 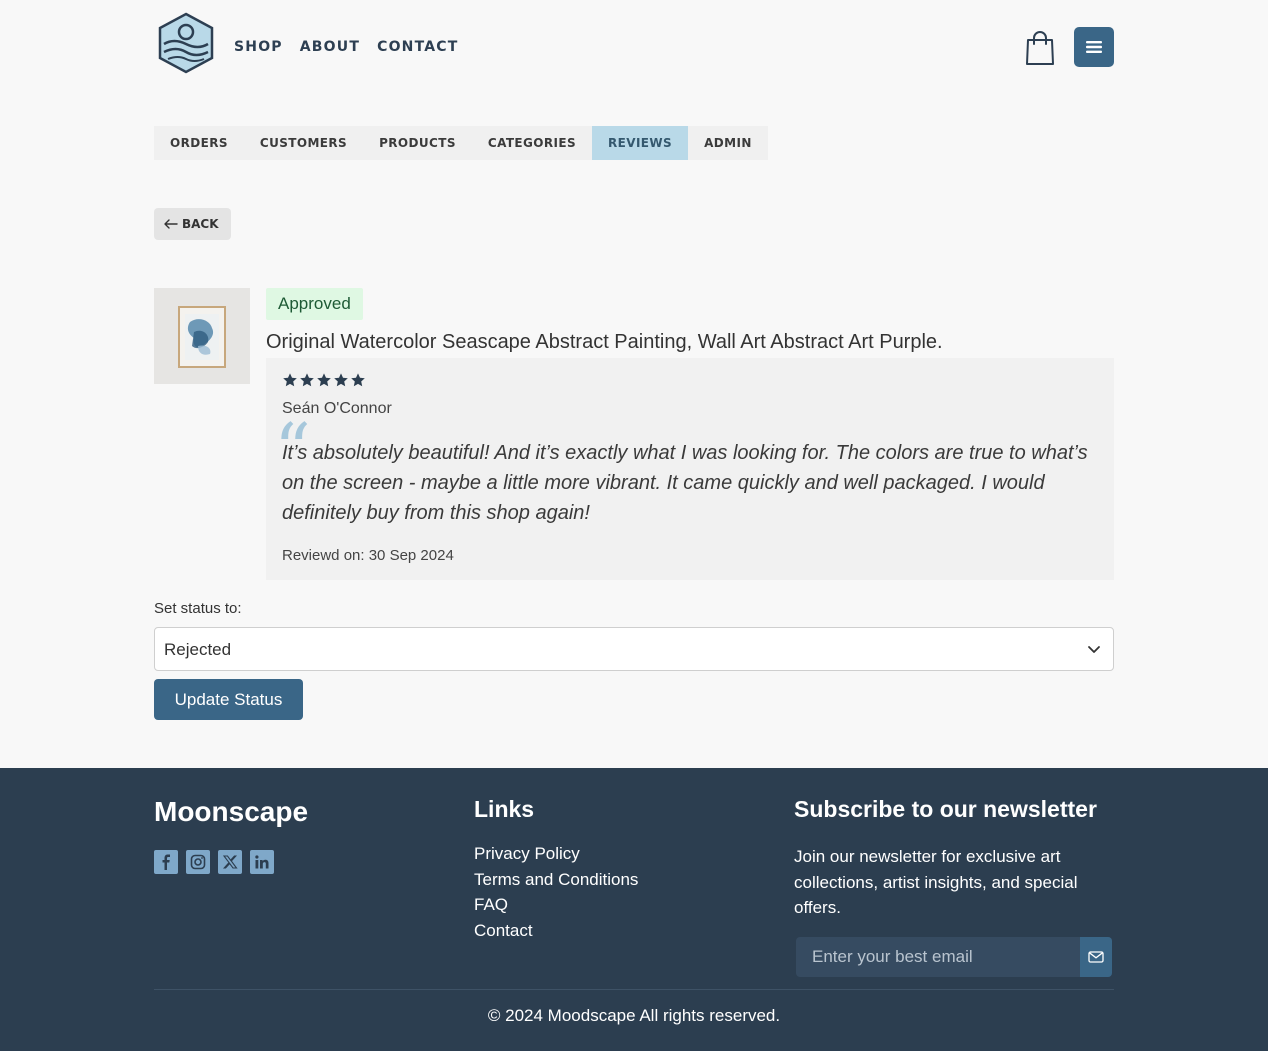 I want to click on envelope-icon, so click(x=1096, y=957).